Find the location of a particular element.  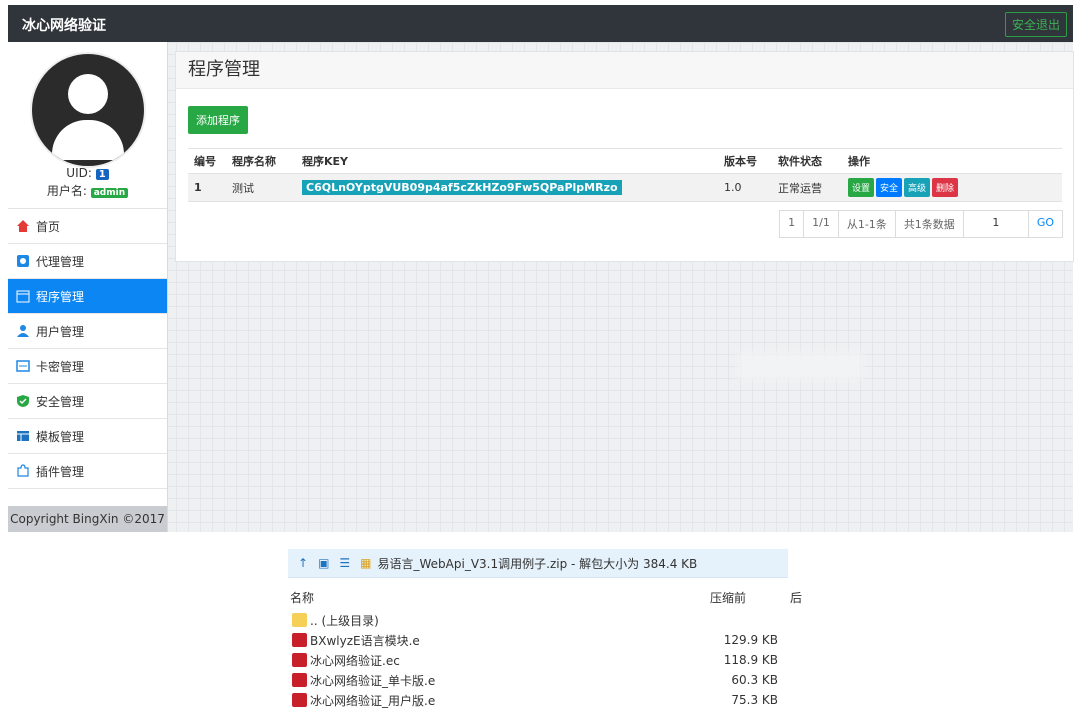

username-badge: admin is located at coordinates (109, 193).